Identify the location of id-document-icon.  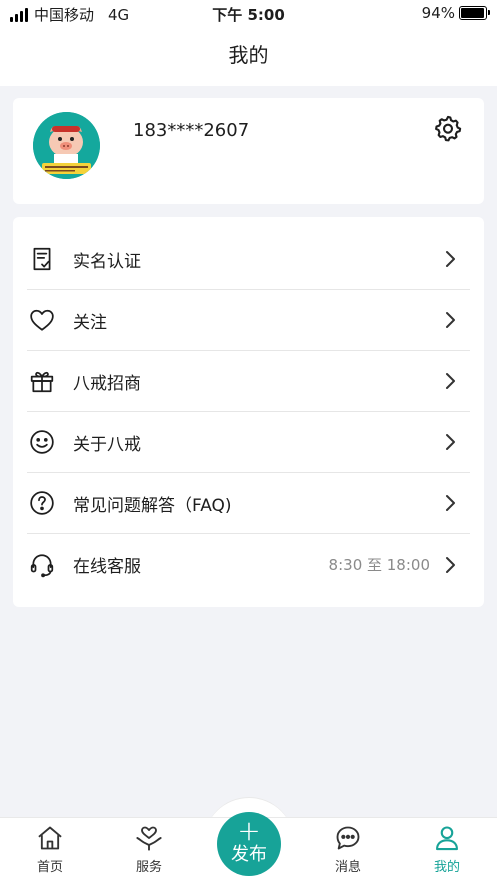
(42, 259).